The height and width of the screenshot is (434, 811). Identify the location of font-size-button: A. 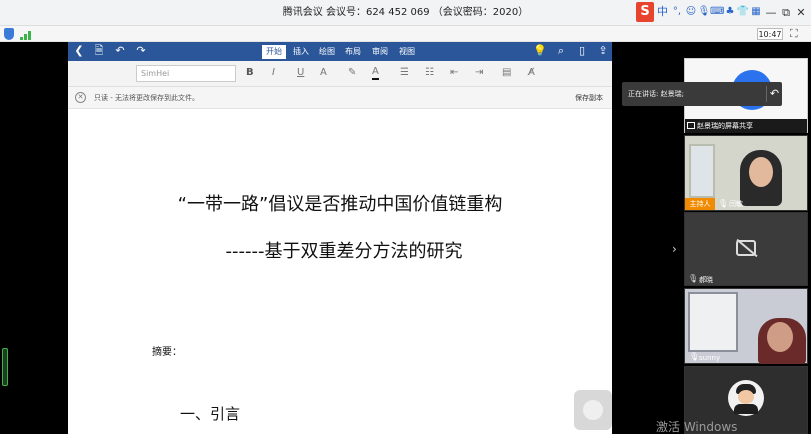
(323, 73).